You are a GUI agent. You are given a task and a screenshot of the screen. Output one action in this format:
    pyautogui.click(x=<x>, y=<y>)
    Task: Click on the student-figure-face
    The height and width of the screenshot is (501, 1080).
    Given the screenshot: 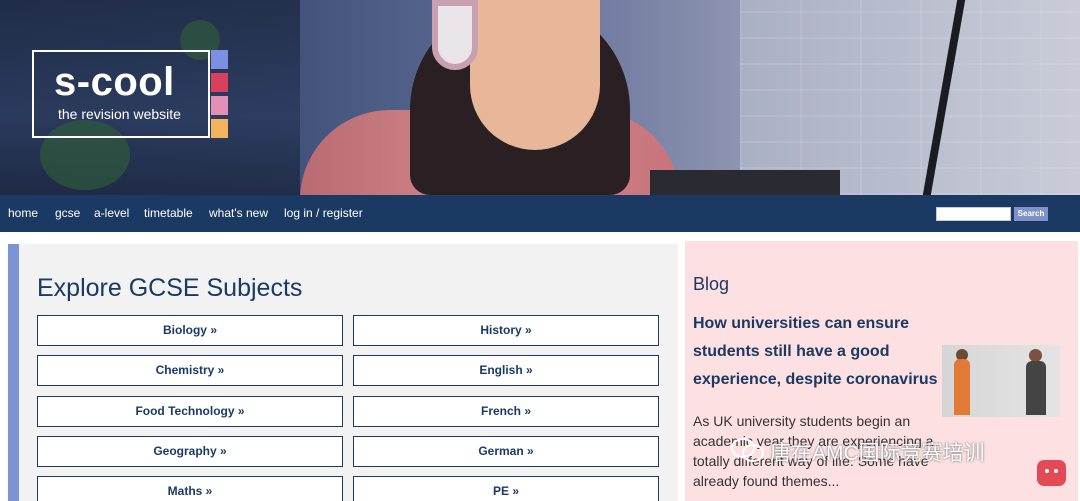 What is the action you would take?
    pyautogui.click(x=535, y=75)
    